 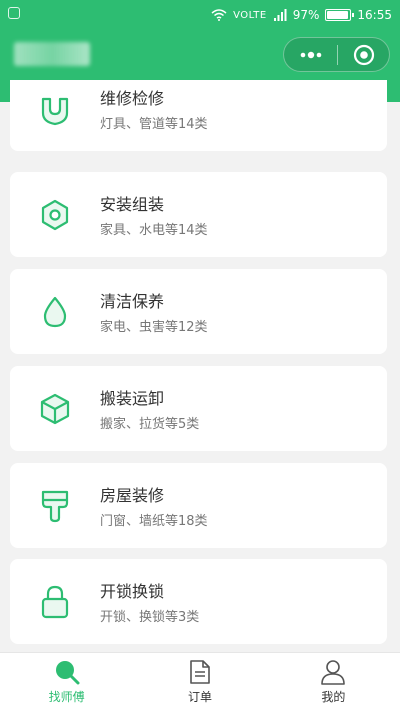 I want to click on water-drop-icon, so click(x=55, y=311).